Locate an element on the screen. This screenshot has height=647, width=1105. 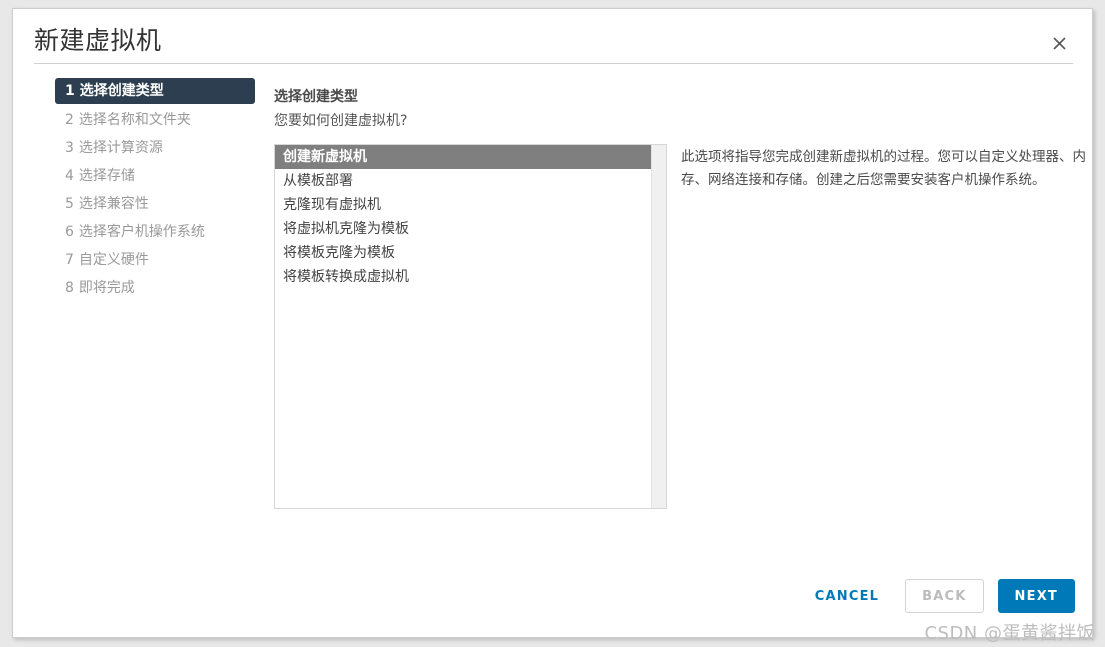
sidebar-item-step-5: 5 选择兼容性 is located at coordinates (155, 204).